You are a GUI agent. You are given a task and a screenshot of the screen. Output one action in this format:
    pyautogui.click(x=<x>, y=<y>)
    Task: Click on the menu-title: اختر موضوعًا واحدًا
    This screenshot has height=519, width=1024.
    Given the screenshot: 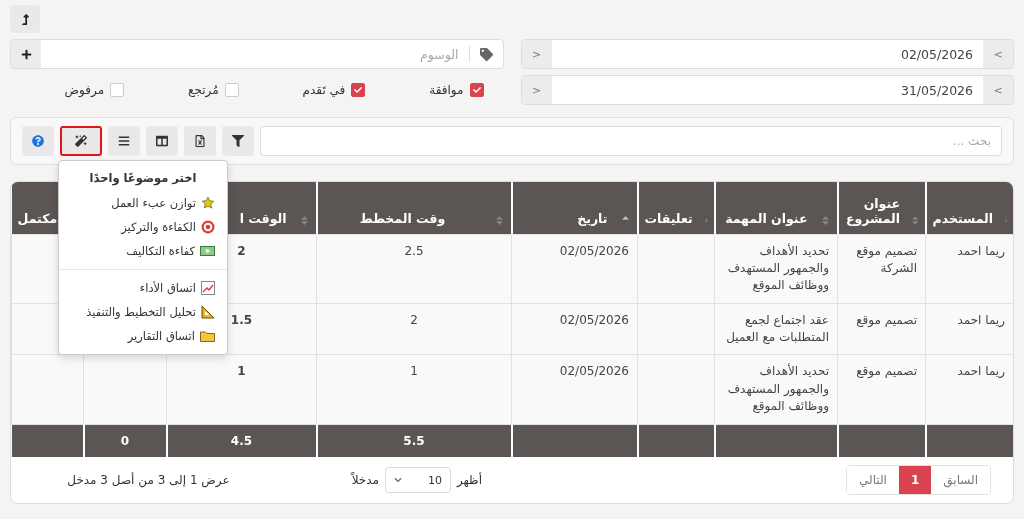 What is the action you would take?
    pyautogui.click(x=143, y=179)
    